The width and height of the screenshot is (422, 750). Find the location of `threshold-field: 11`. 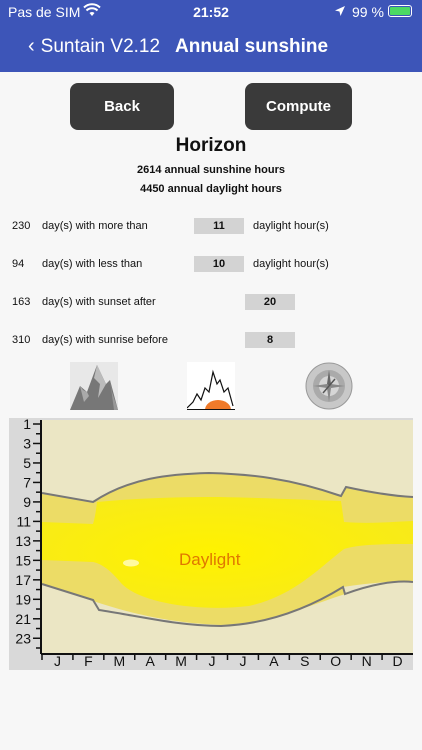

threshold-field: 11 is located at coordinates (219, 226).